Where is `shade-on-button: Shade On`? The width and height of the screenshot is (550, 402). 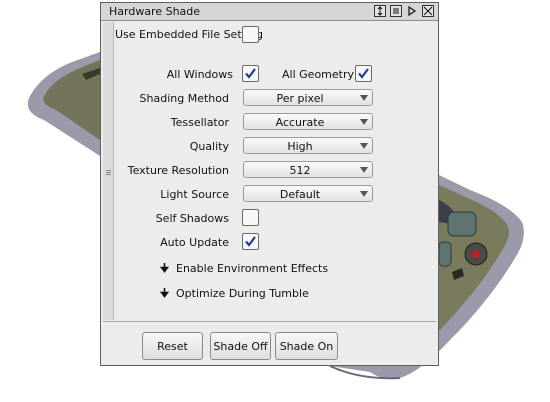 shade-on-button: Shade On is located at coordinates (306, 346).